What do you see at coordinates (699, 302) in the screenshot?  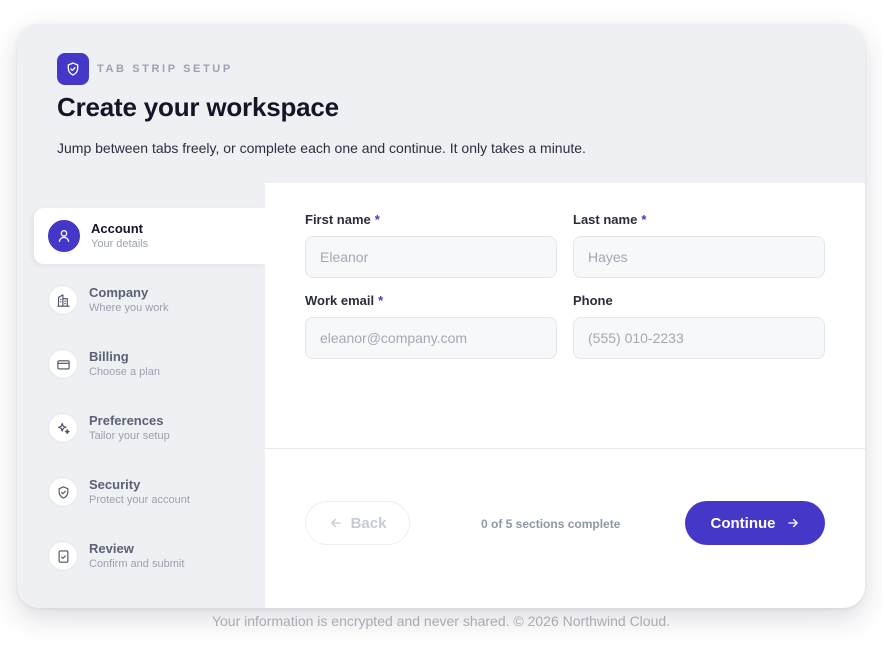 I see `phone-label: Phone` at bounding box center [699, 302].